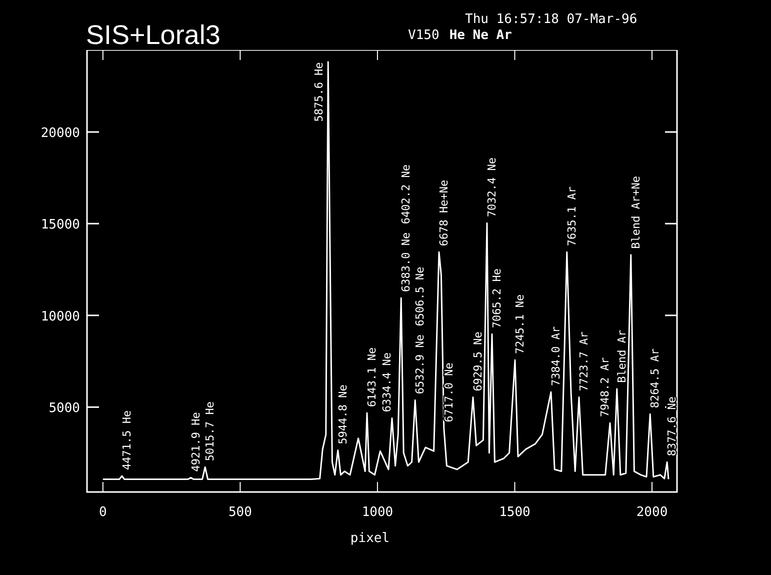 Image resolution: width=771 pixels, height=575 pixels. I want to click on axis-tick-label: 10000, so click(60, 316).